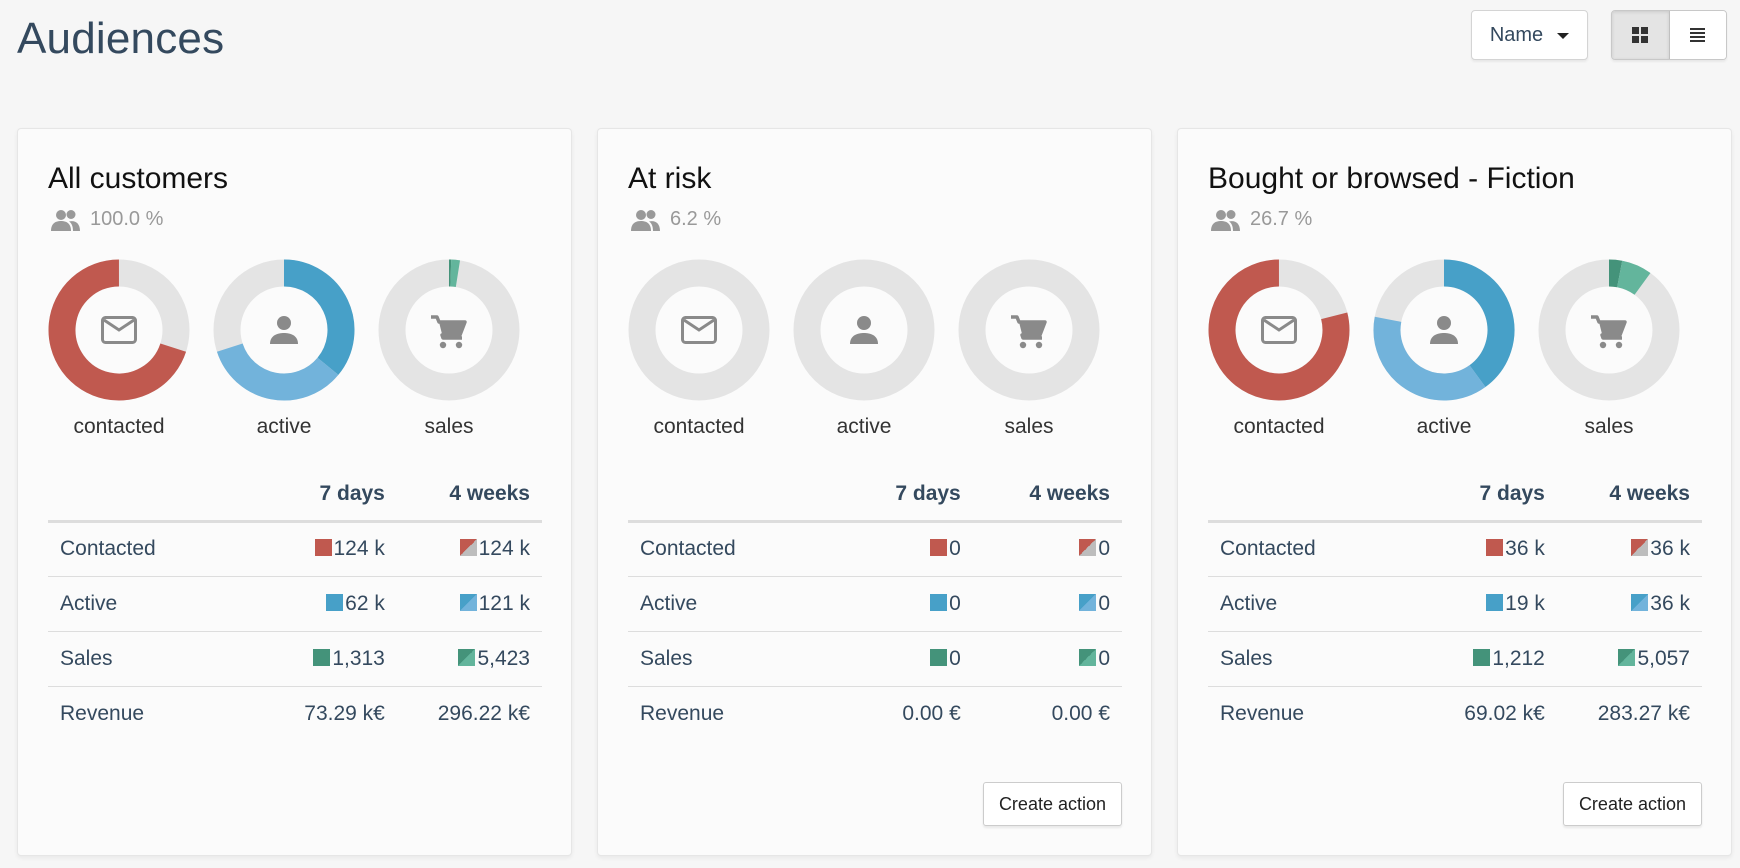  Describe the element at coordinates (138, 178) in the screenshot. I see `audience-title: All customers` at that location.